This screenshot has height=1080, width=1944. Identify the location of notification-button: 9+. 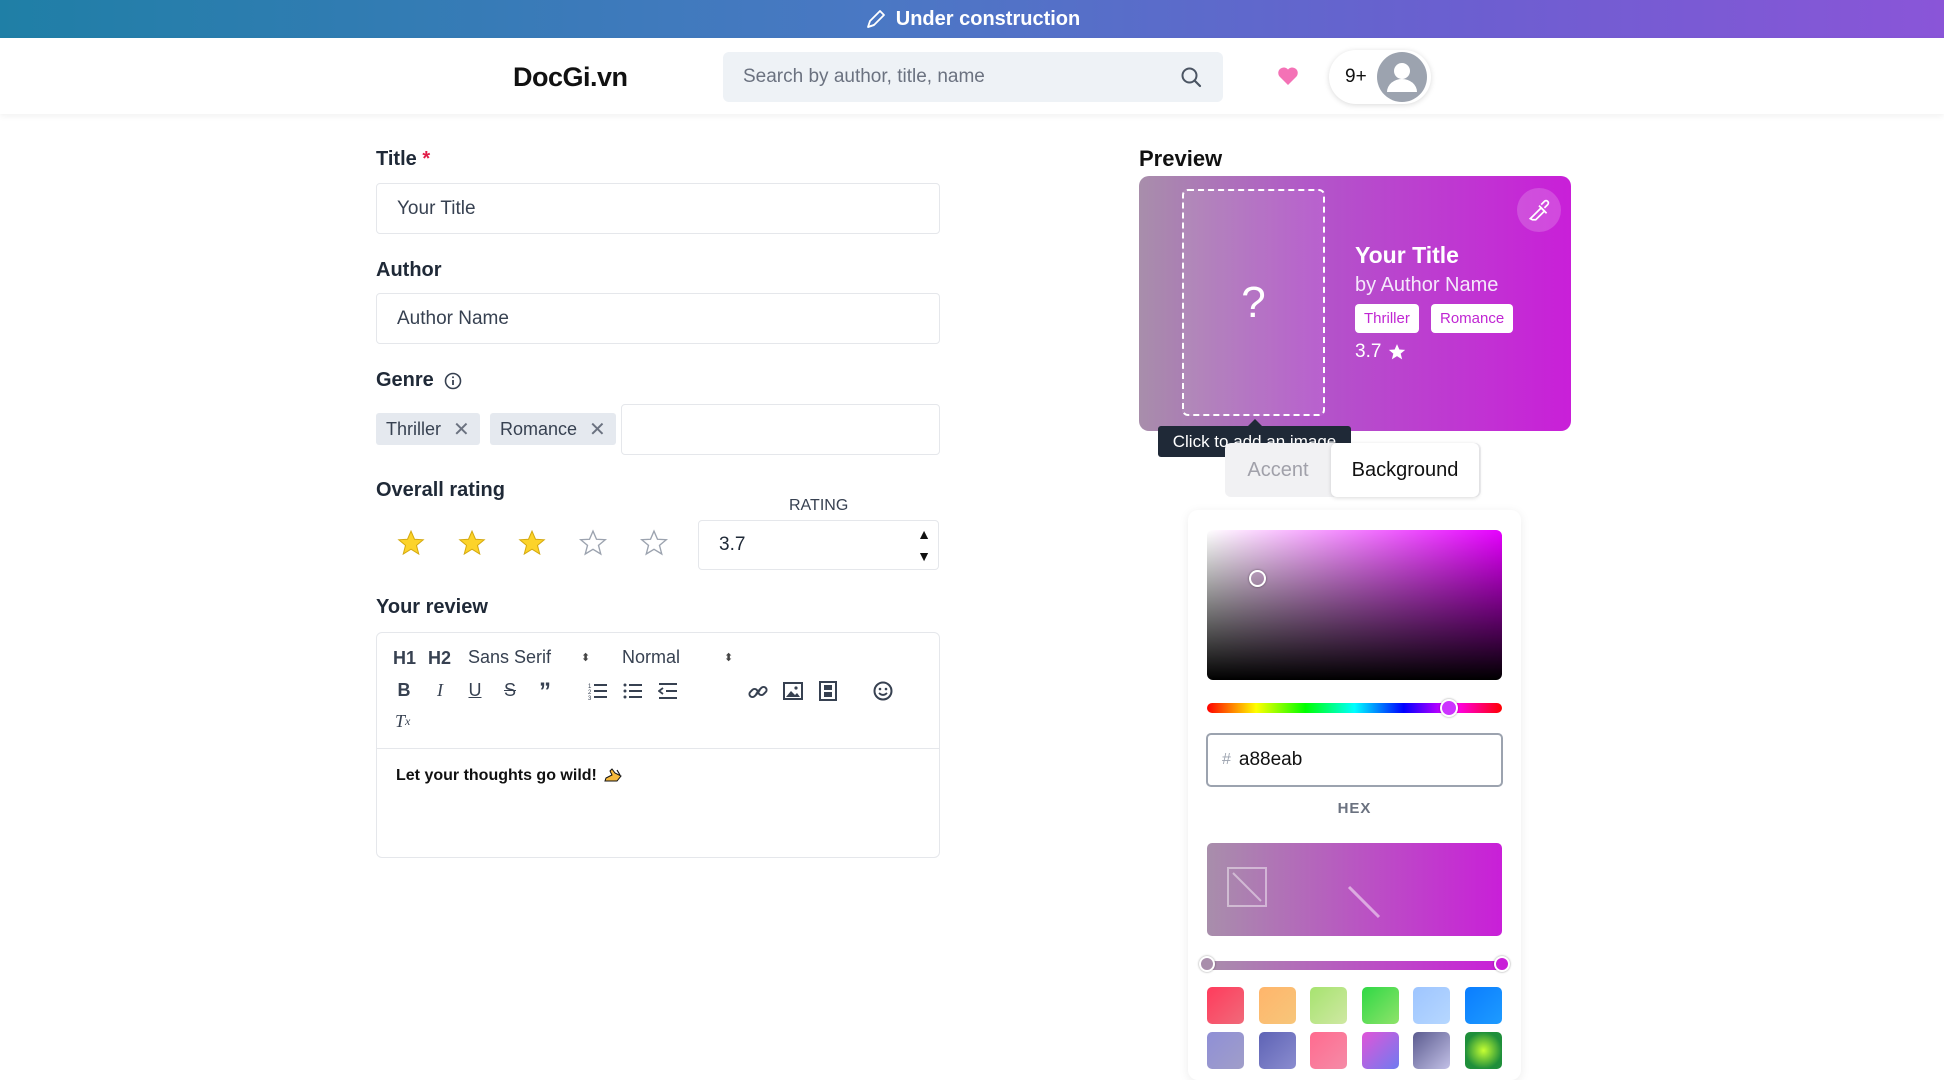
(1380, 77).